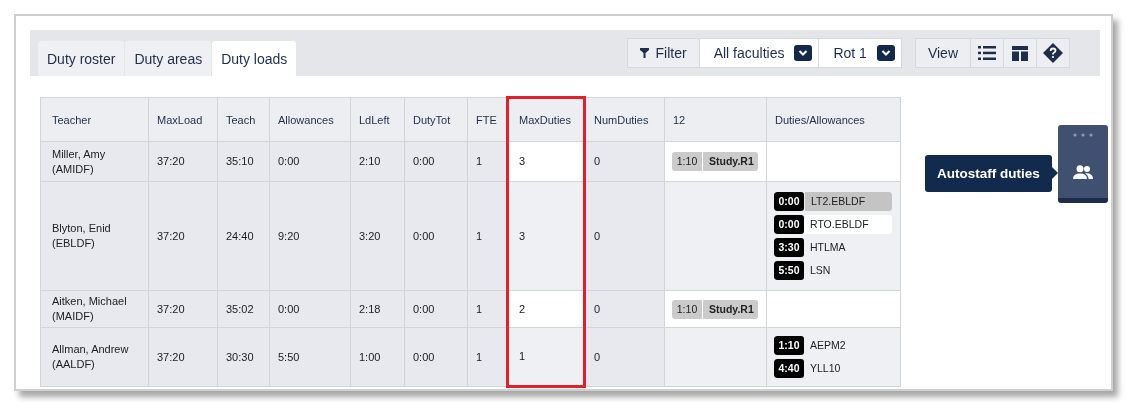  What do you see at coordinates (94, 236) in the screenshot?
I see `table-cell: Blyton, Enid (EBLDF)` at bounding box center [94, 236].